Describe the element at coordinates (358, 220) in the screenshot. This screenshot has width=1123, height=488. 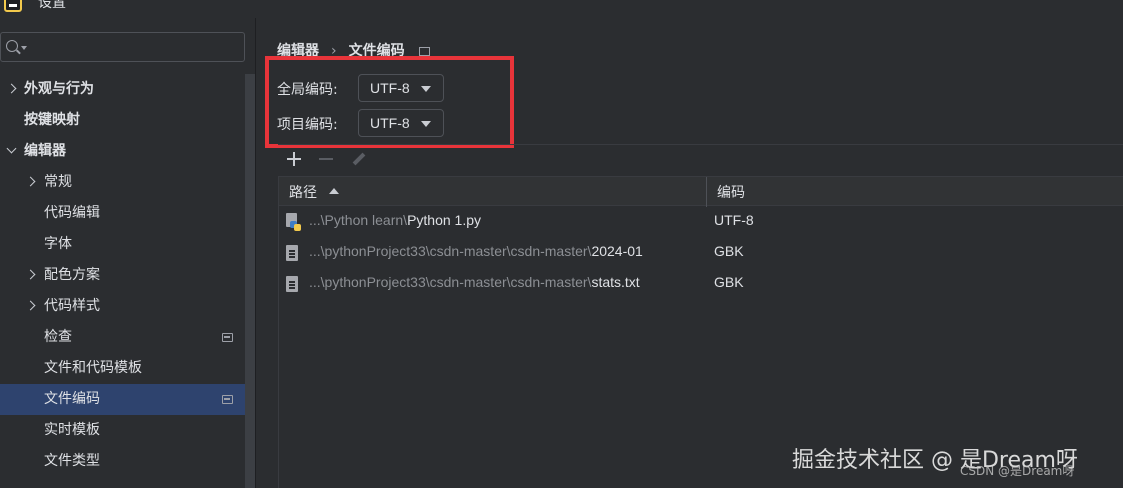
I see `file-path-prefix: ...\Python learn\` at that location.